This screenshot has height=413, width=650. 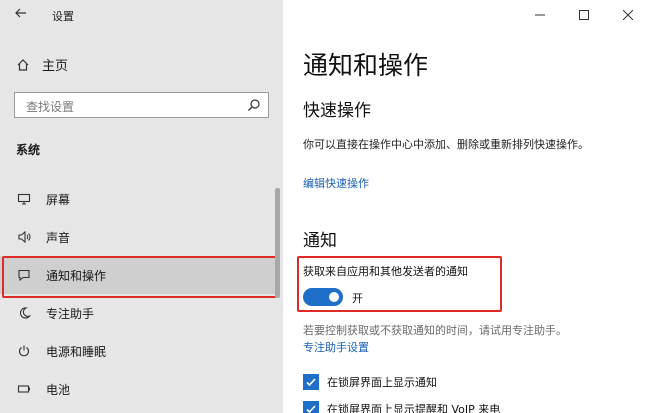 I want to click on sidebar-item-power-sleep: 电源和睡眠, so click(x=137, y=351).